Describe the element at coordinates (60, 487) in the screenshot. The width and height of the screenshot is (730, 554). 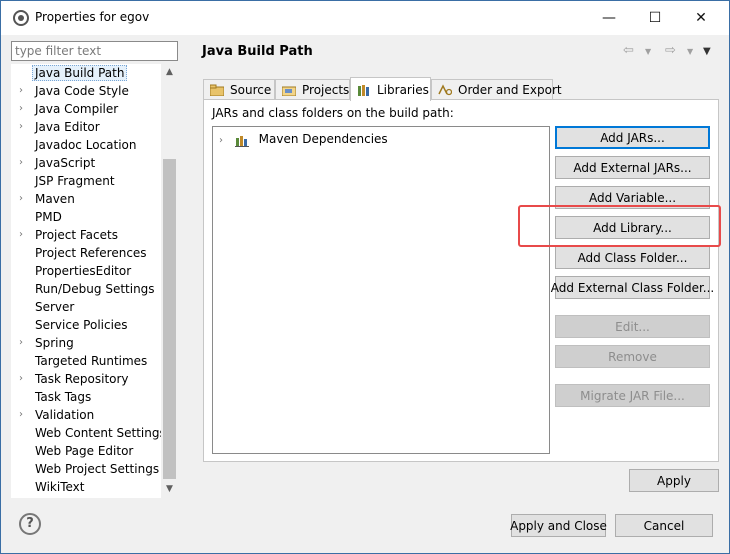
I see `tree-item-label: WikiText` at that location.